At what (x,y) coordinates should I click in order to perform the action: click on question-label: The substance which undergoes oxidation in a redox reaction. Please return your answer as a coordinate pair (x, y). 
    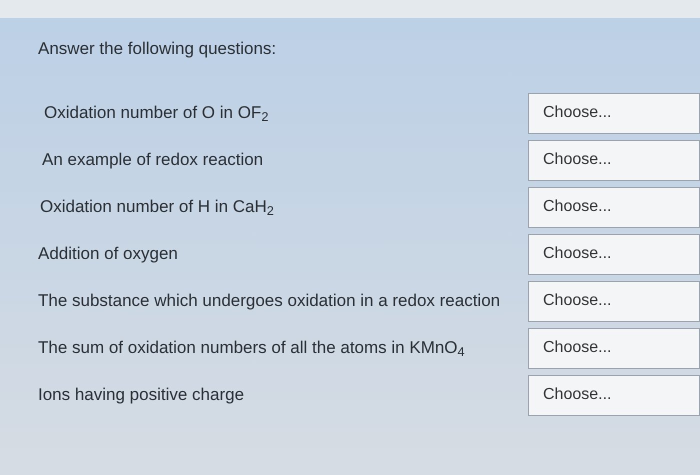
    Looking at the image, I should click on (269, 301).